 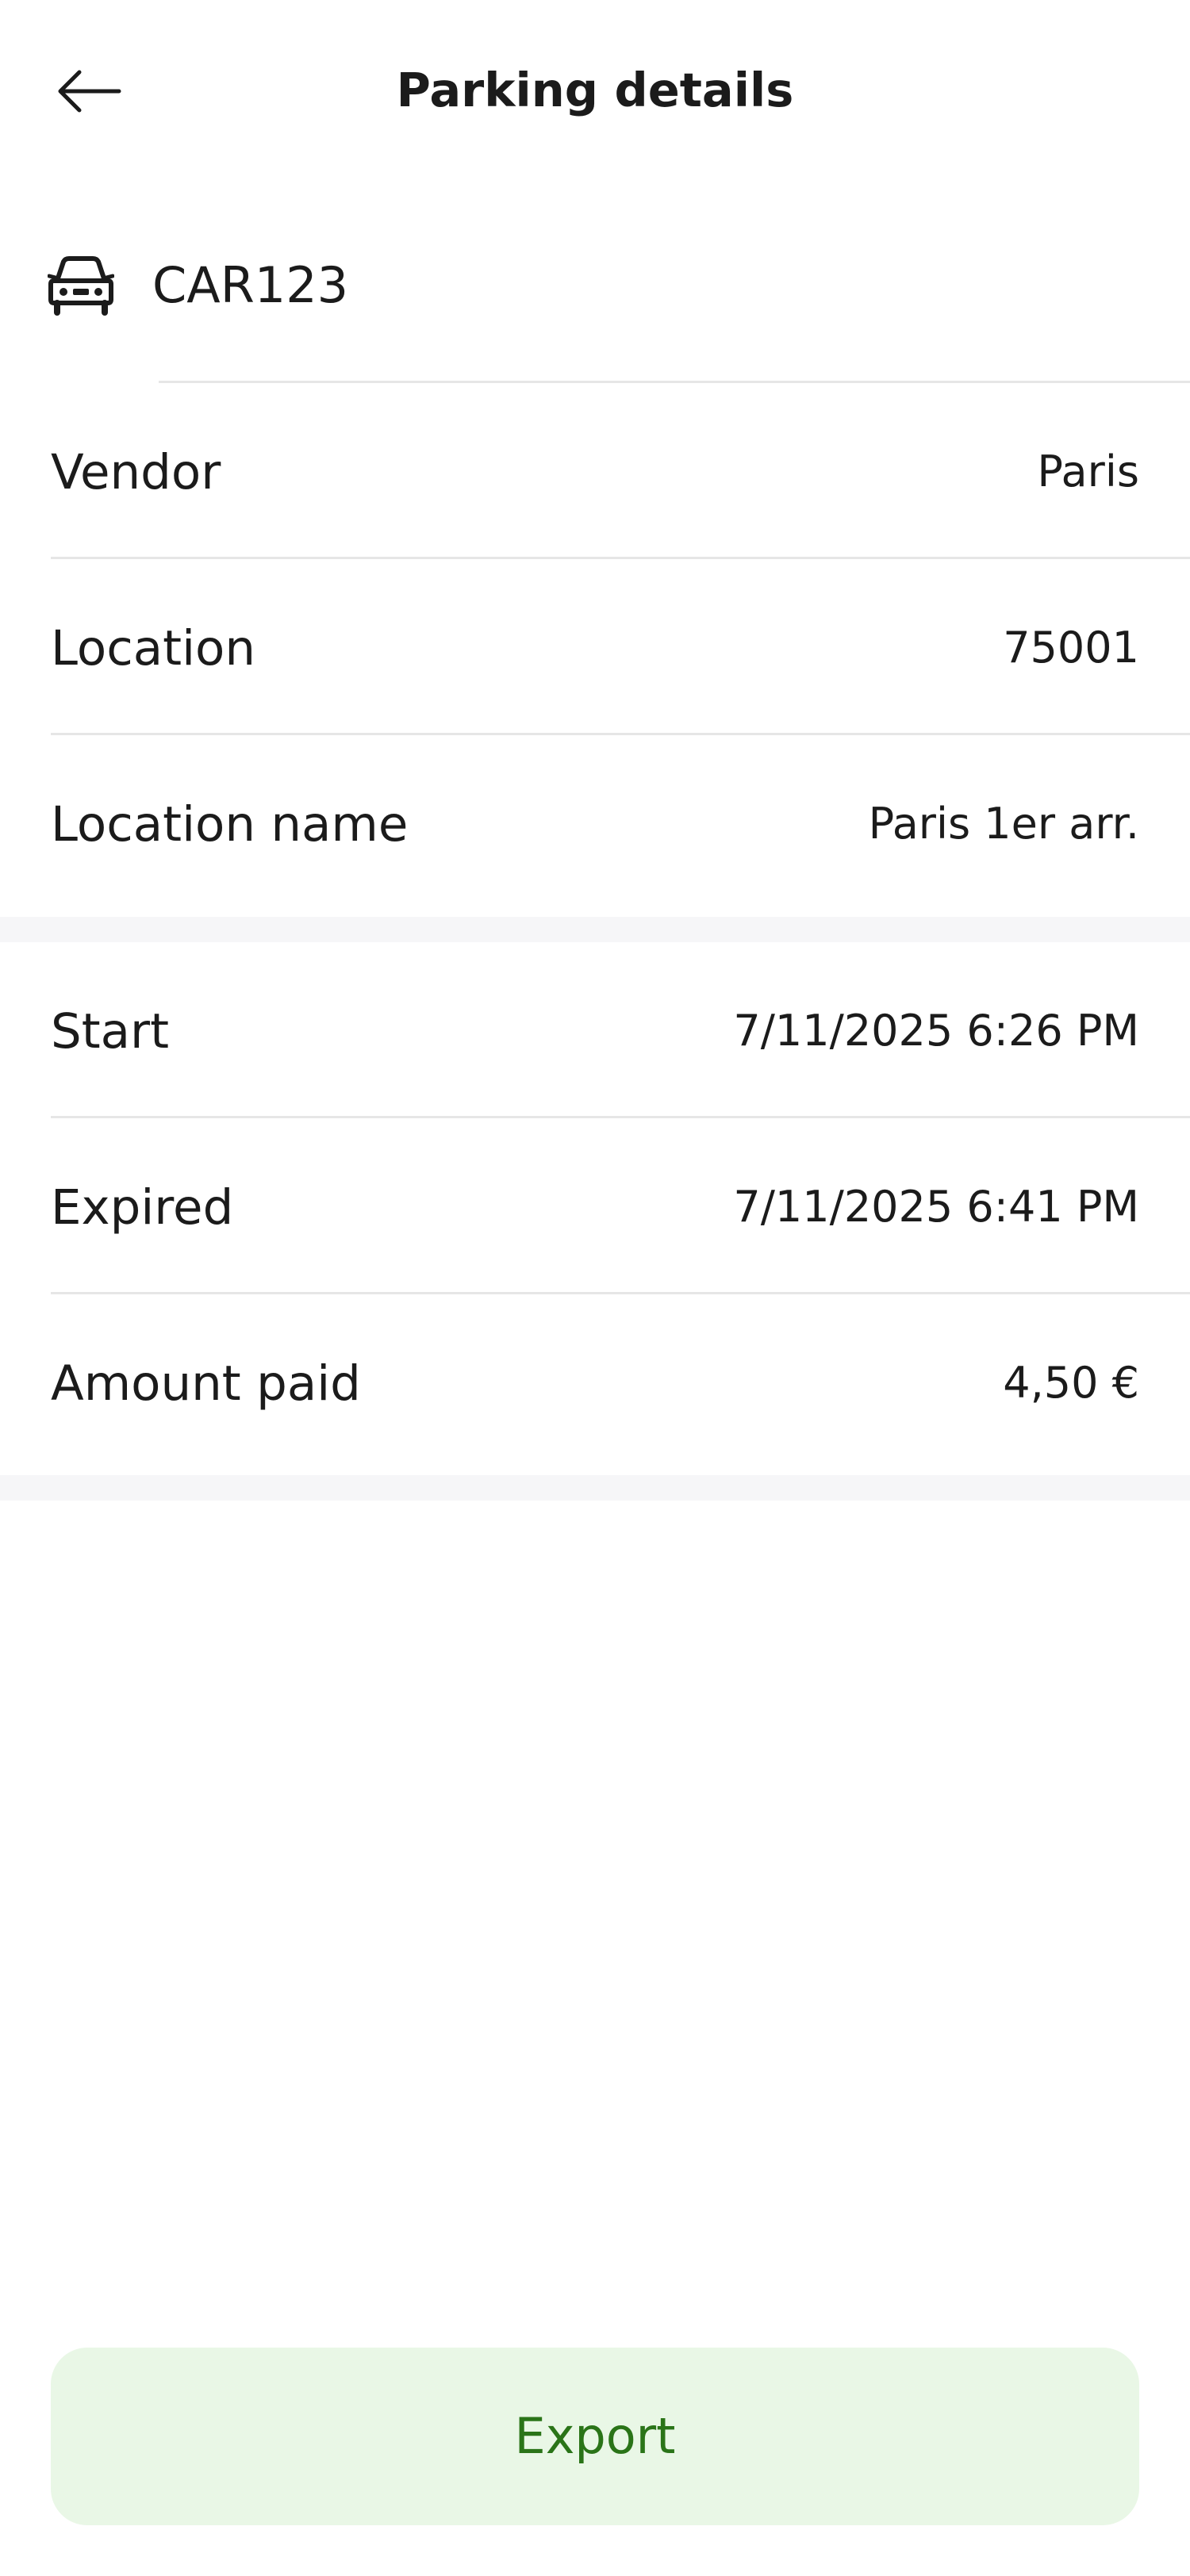 I want to click on expired-label: Expired, so click(x=142, y=1207).